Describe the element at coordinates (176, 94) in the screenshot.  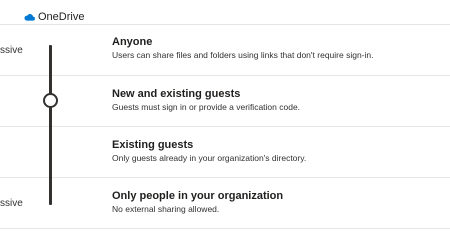
I see `option-title: New and existing guests` at that location.